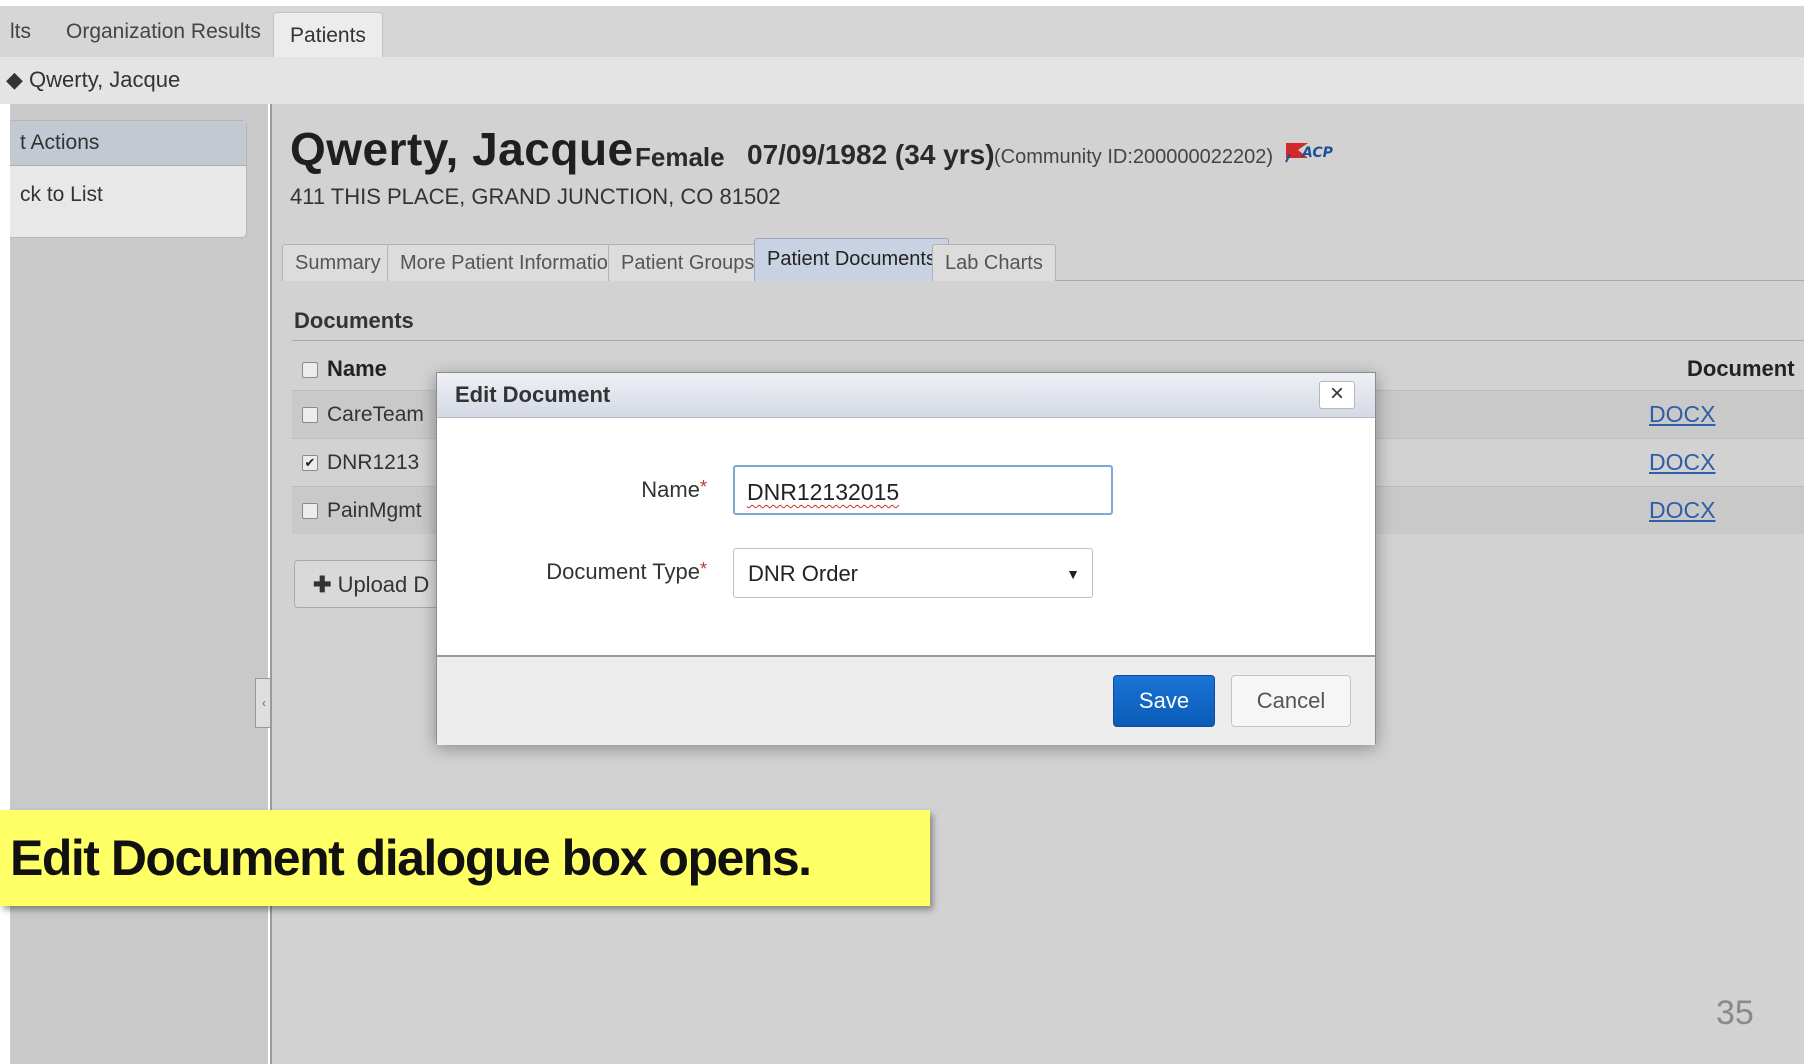 Image resolution: width=1804 pixels, height=1064 pixels. What do you see at coordinates (1048, 340) in the screenshot?
I see `divider` at bounding box center [1048, 340].